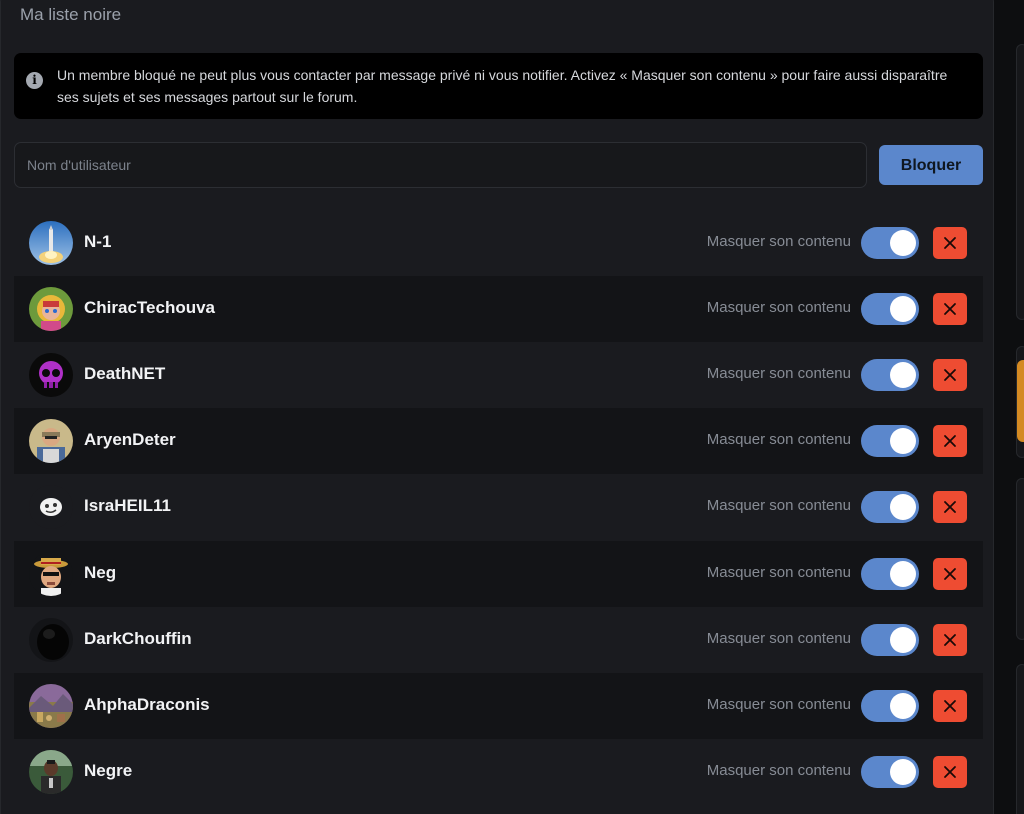  What do you see at coordinates (97, 242) in the screenshot?
I see `username: N-1` at bounding box center [97, 242].